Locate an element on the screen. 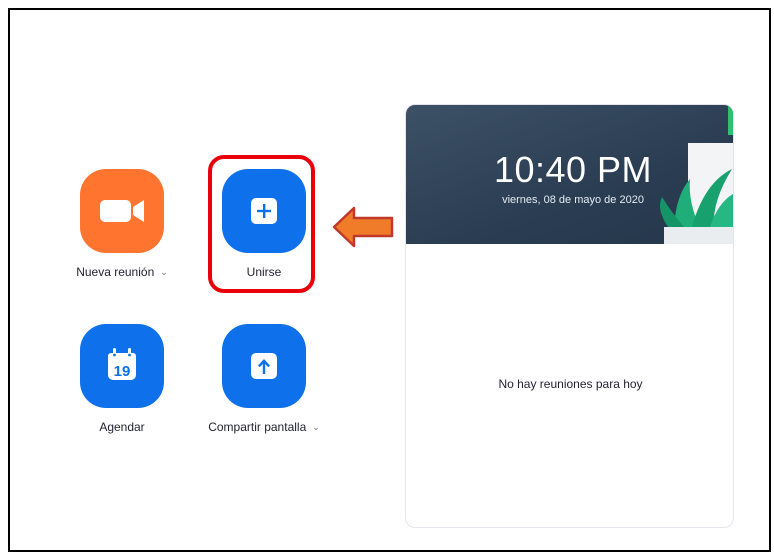 This screenshot has height=554, width=774. no-meetings-message: No hay reuniones para hoy is located at coordinates (570, 384).